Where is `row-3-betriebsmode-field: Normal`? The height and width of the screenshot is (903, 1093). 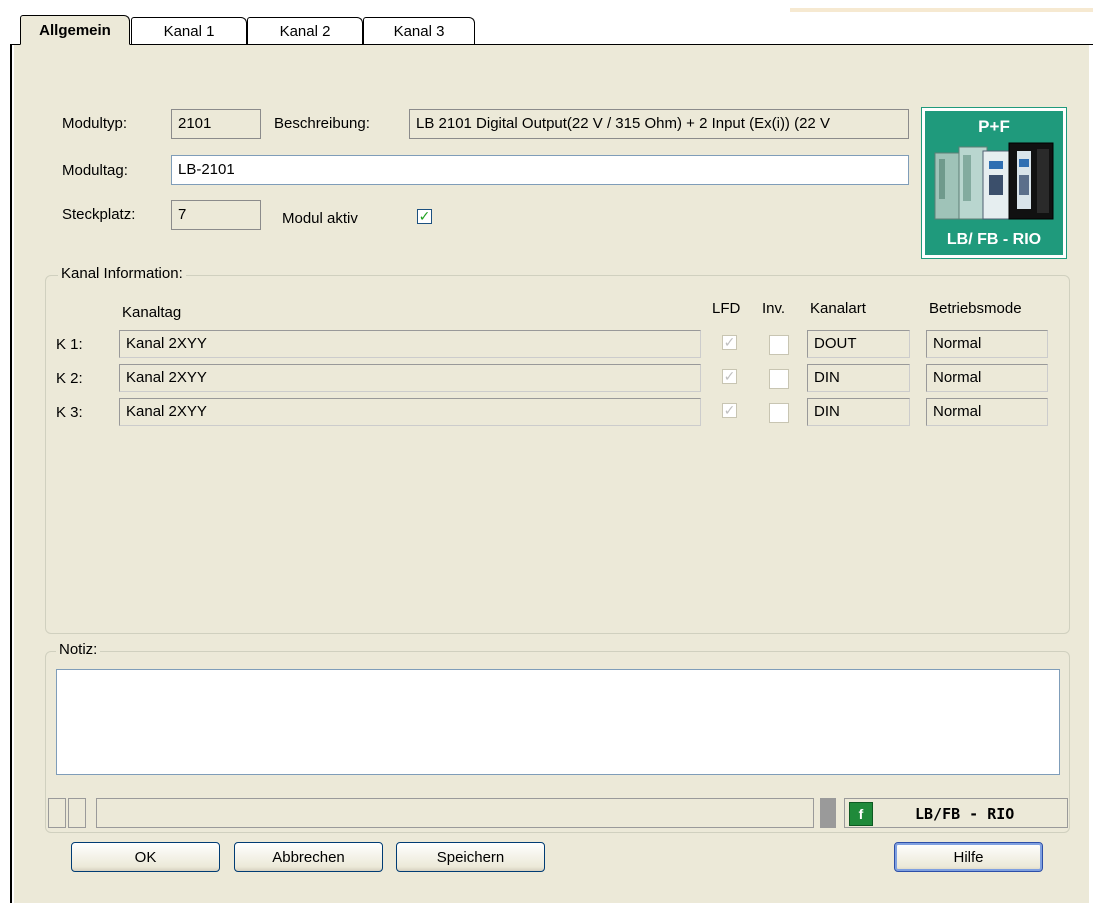
row-3-betriebsmode-field: Normal is located at coordinates (987, 412).